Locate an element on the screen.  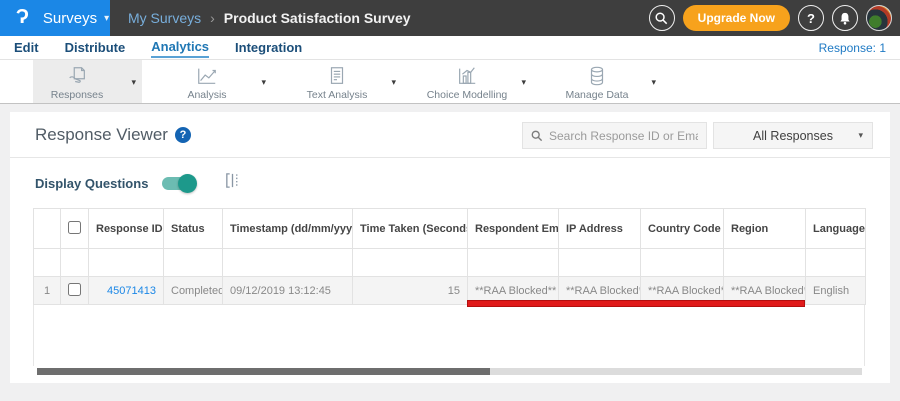
search-input is located at coordinates (623, 135).